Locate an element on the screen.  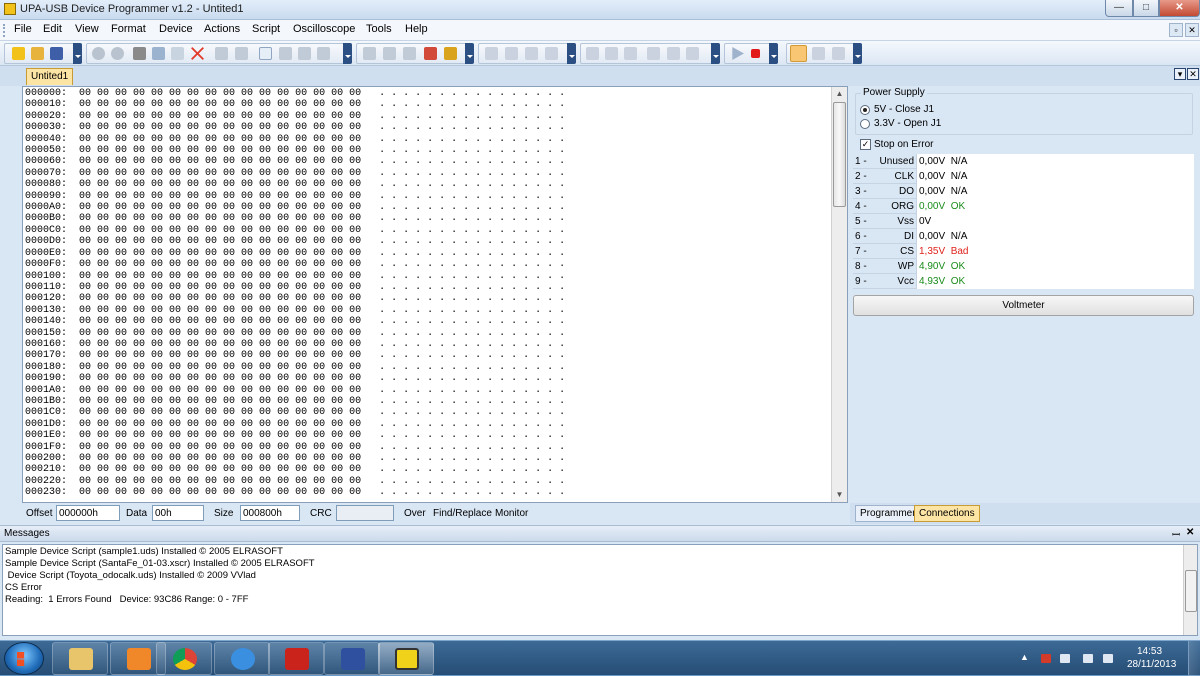
menu-view: View is located at coordinates (87, 29).